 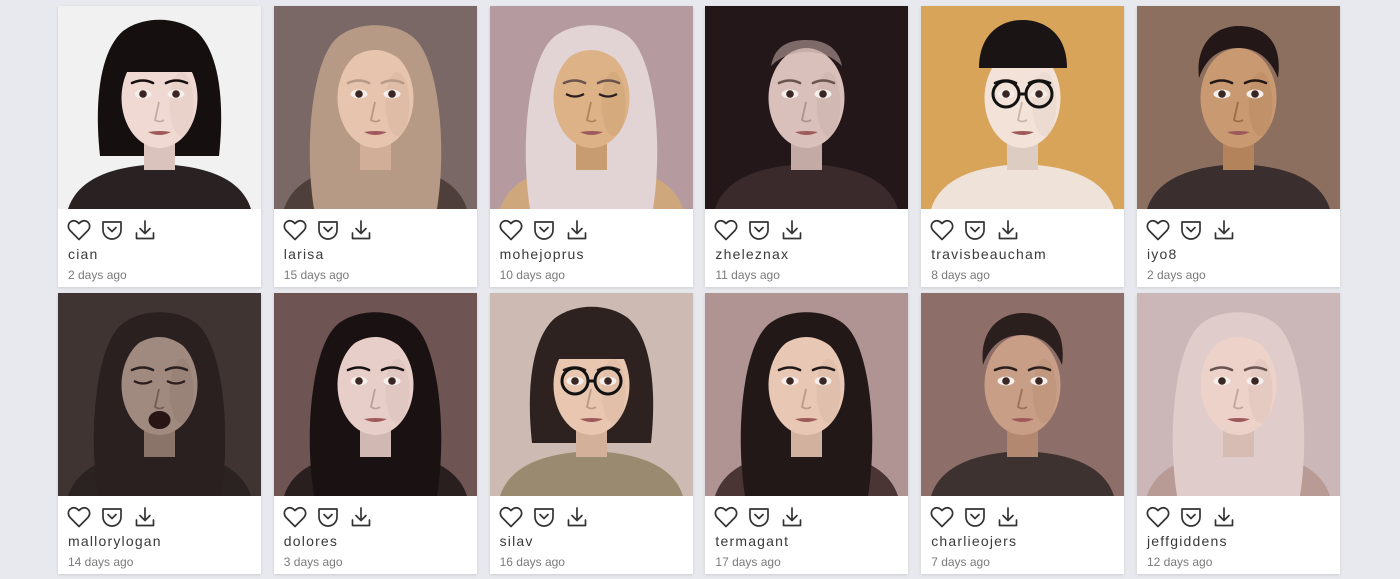 I want to click on portrait-card: jeffgiddens 12 days ago, so click(x=1238, y=433).